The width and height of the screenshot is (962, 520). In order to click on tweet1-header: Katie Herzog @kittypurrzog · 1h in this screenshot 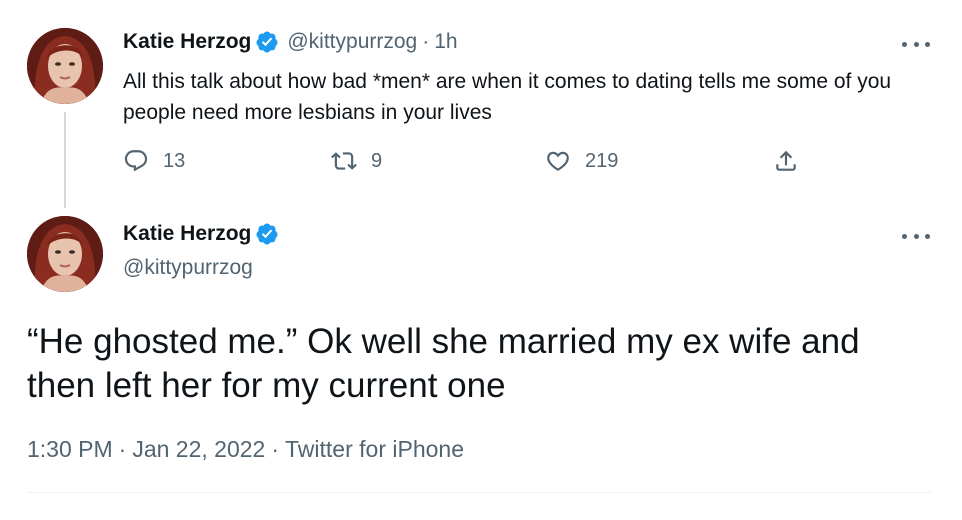, I will do `click(290, 42)`.